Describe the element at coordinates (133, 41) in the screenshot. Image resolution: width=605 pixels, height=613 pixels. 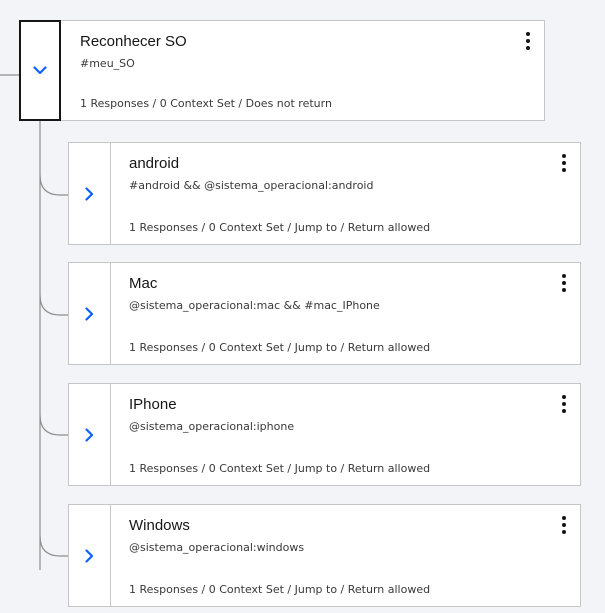
I see `node-title: Reconhecer SO` at that location.